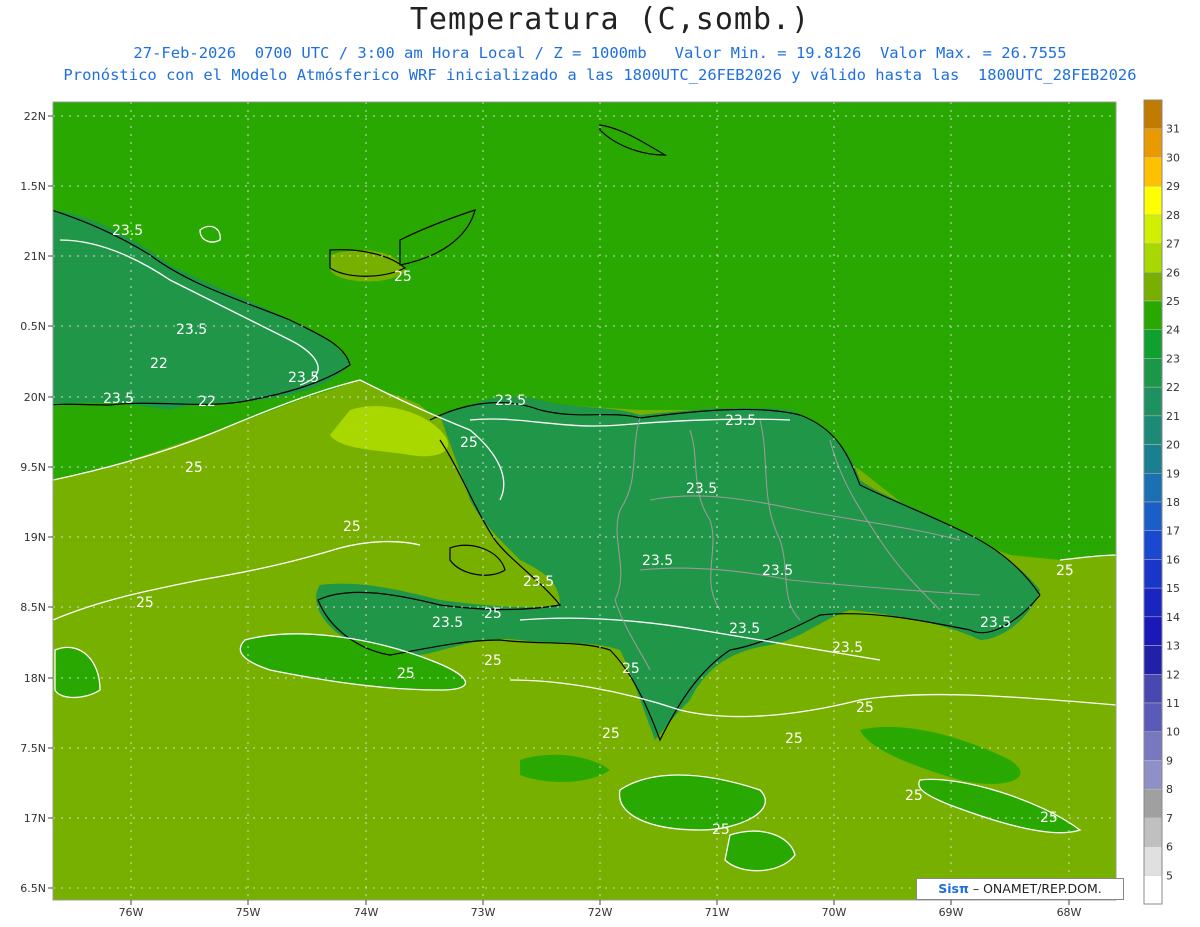 This screenshot has width=1200, height=927. Describe the element at coordinates (1173, 674) in the screenshot. I see `colorbar-label: 12` at that location.